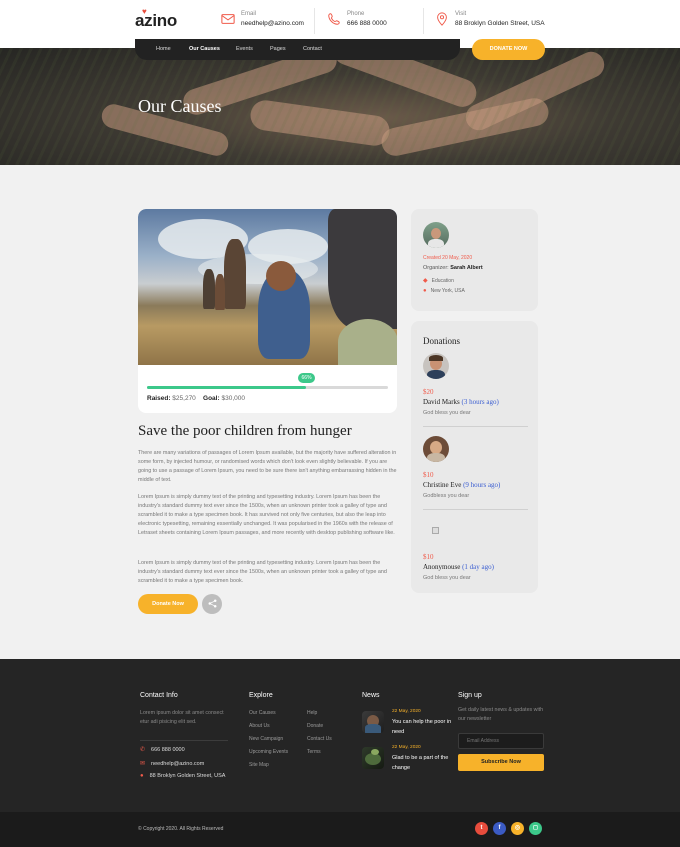 The image size is (680, 847). Describe the element at coordinates (211, 398) in the screenshot. I see `goal-label: Goal:` at that location.